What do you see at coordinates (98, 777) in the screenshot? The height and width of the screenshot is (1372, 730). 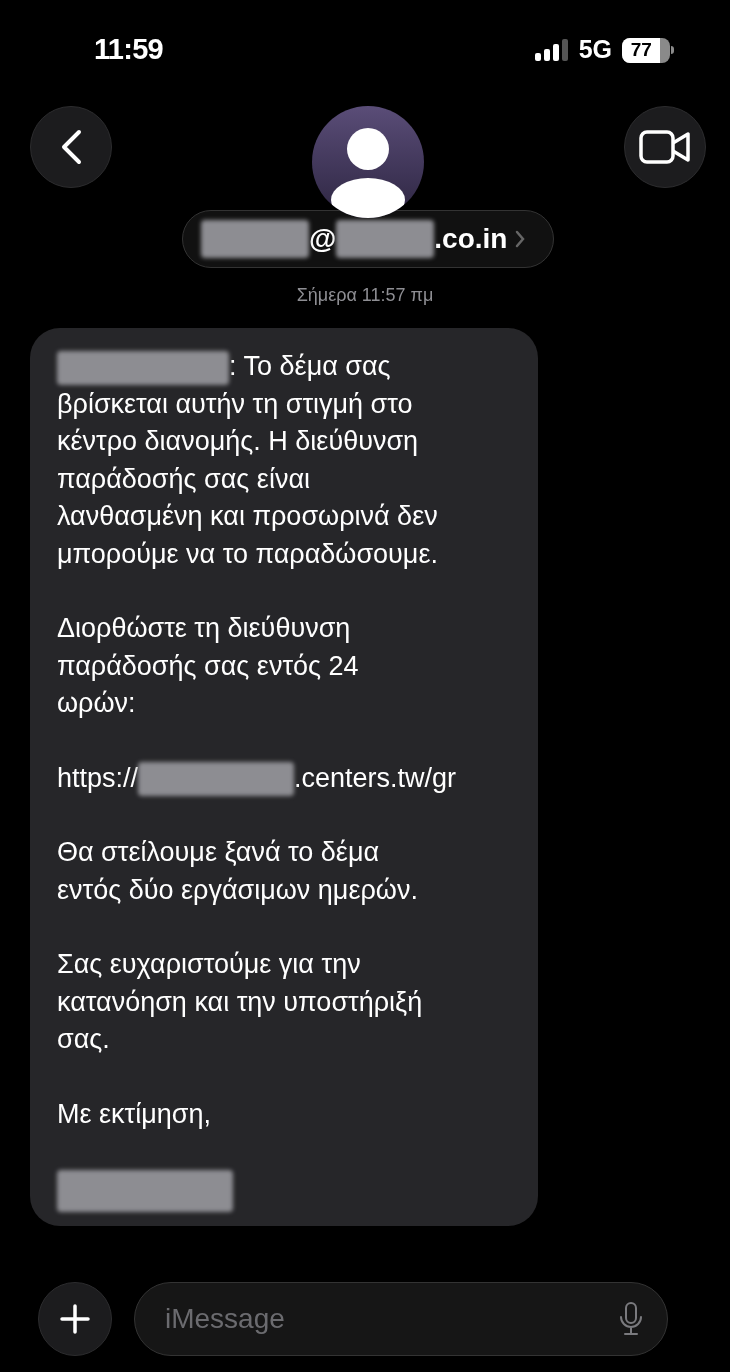 I see `message-paragraph: https://` at bounding box center [98, 777].